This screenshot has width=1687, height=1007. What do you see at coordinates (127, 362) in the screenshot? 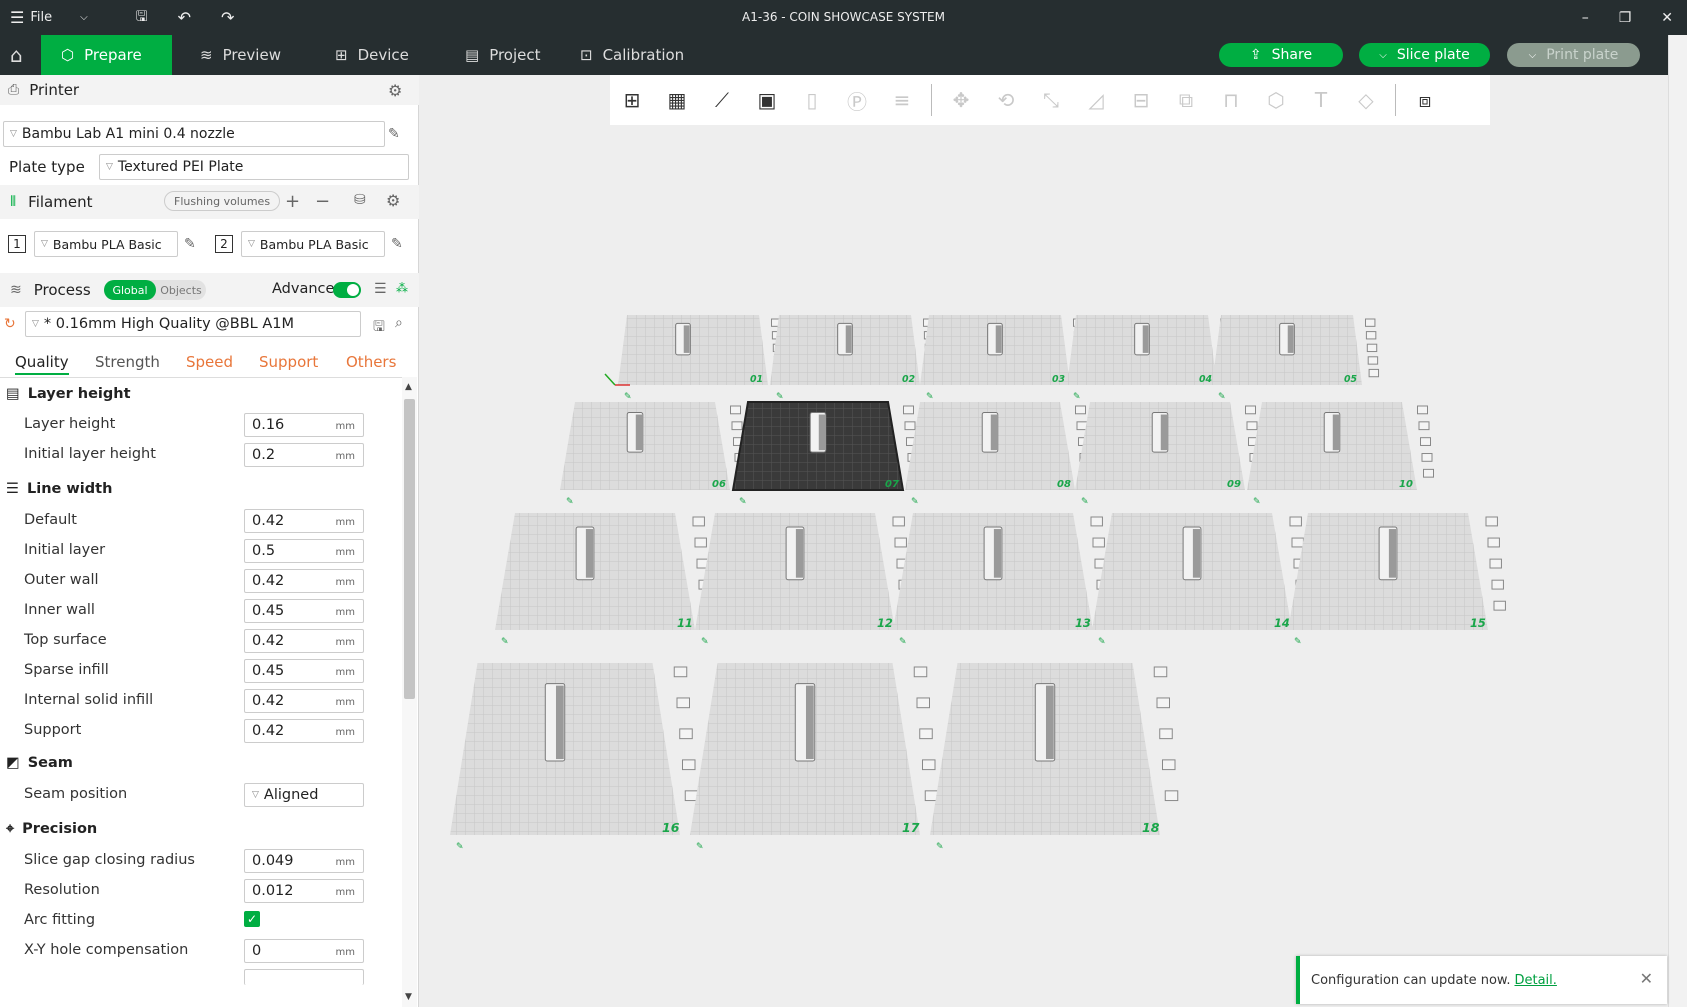
I see `tab-strength: Strength` at bounding box center [127, 362].